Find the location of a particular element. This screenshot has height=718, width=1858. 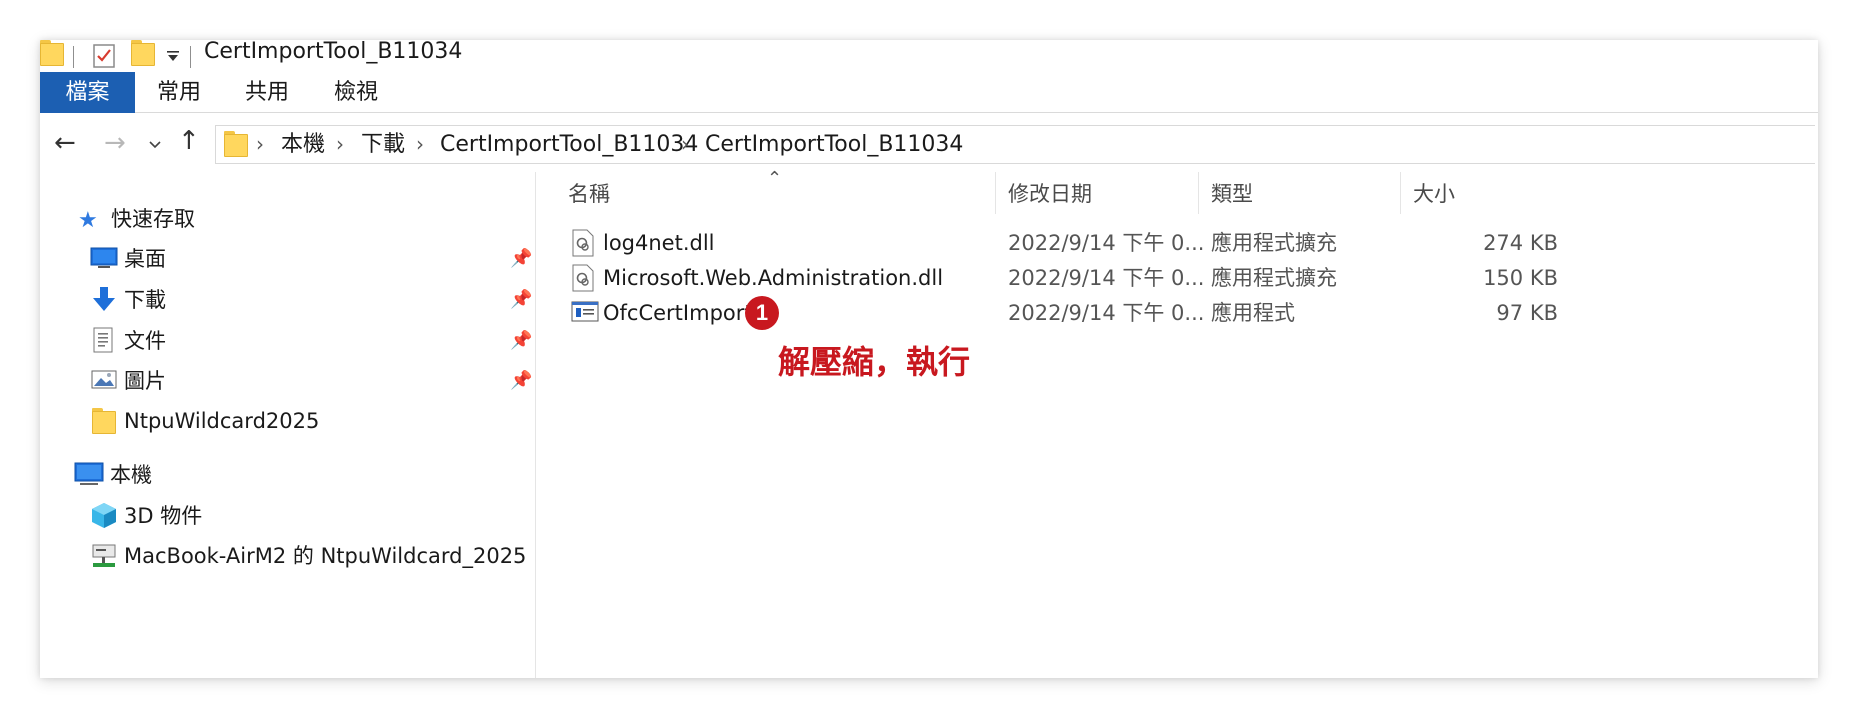

file-size: 97 KB is located at coordinates (1527, 313).